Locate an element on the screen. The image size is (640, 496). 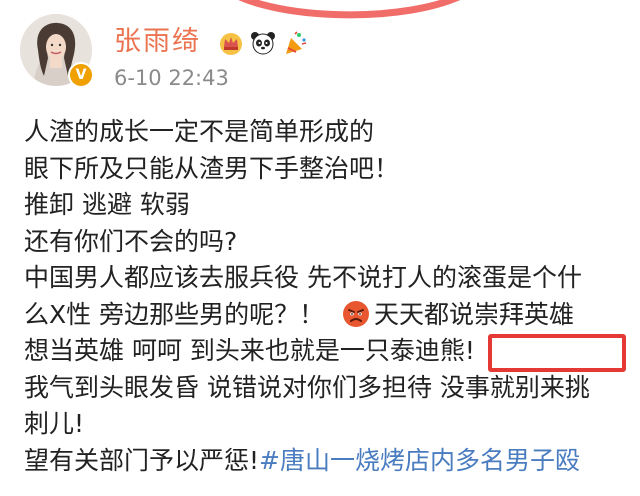
post-line-text: 望有关部门予以严惩! is located at coordinates (142, 460).